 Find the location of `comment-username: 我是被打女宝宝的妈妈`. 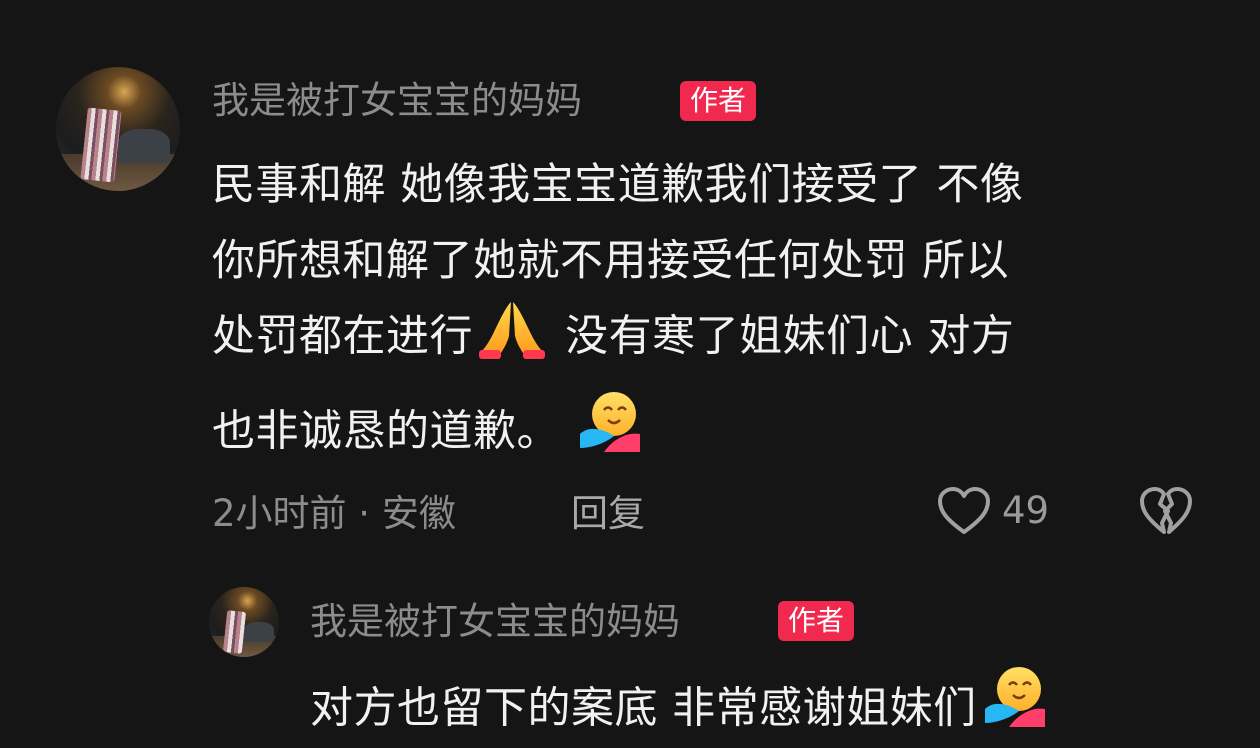

comment-username: 我是被打女宝宝的妈妈 is located at coordinates (397, 100).